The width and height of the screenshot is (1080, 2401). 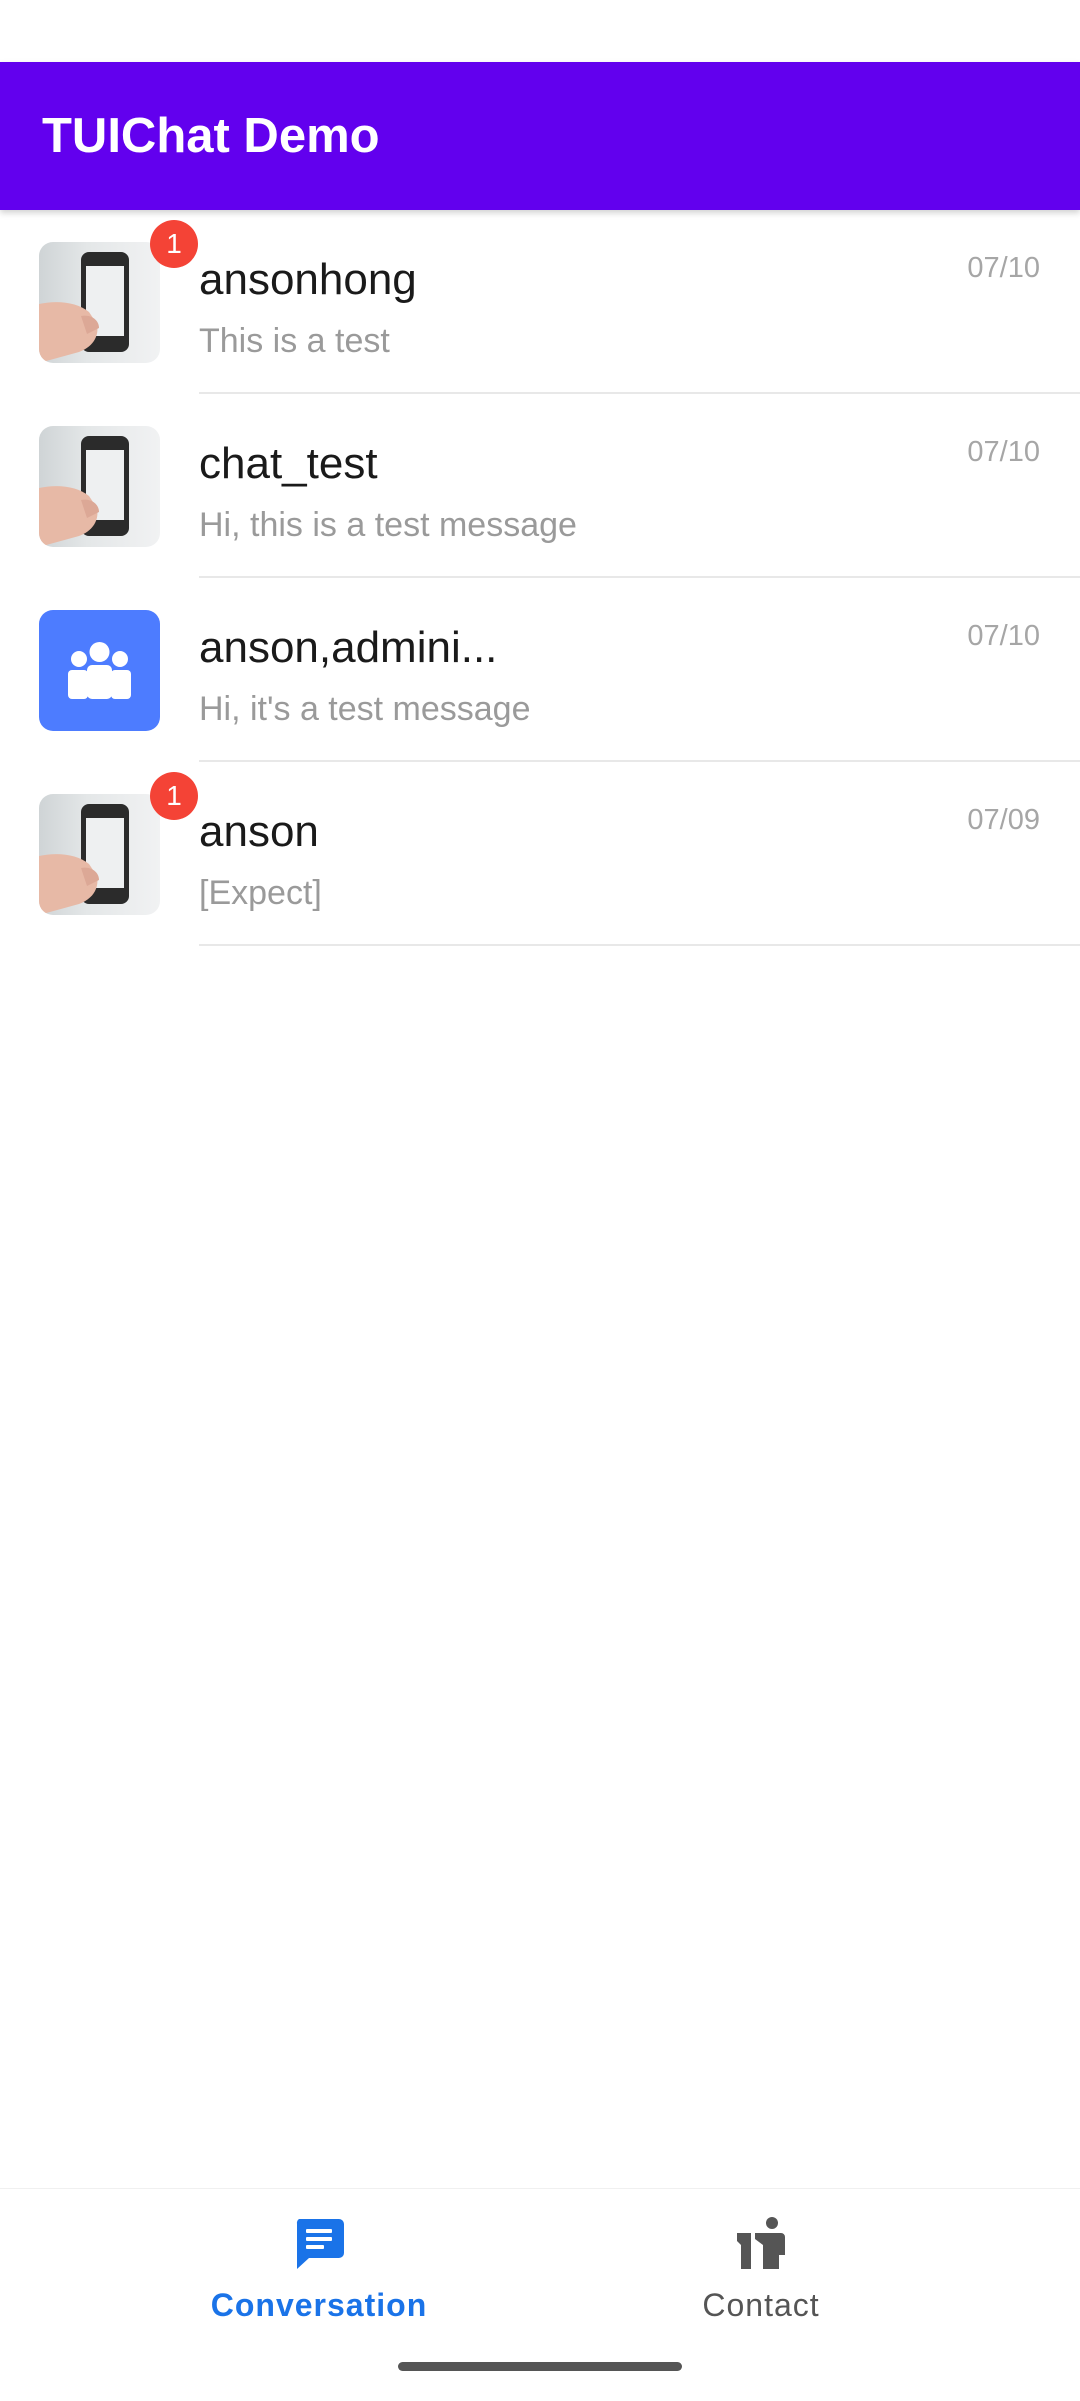 I want to click on tab-conversation: Conversation, so click(x=319, y=2264).